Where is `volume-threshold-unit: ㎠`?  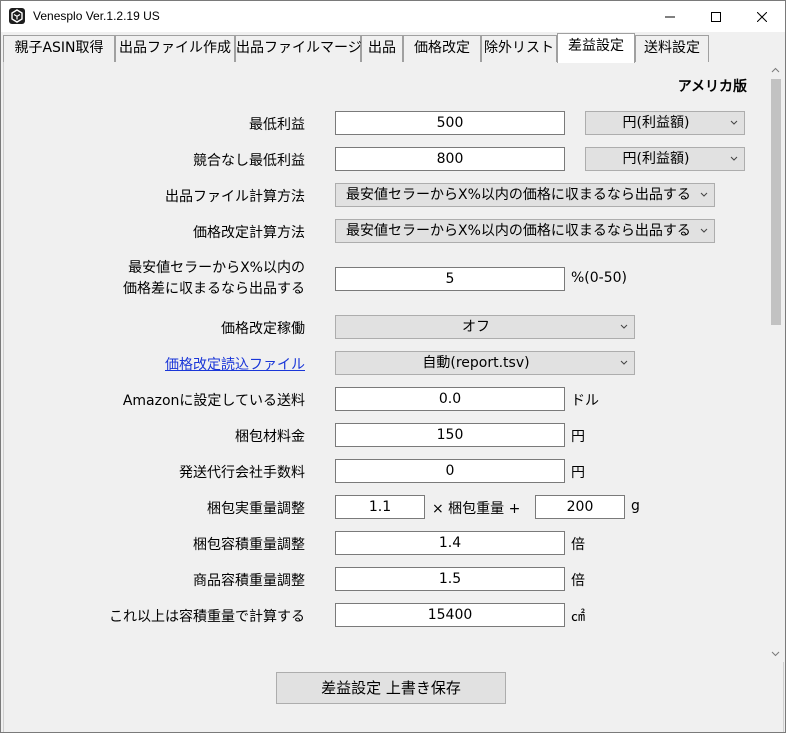 volume-threshold-unit: ㎠ is located at coordinates (578, 617).